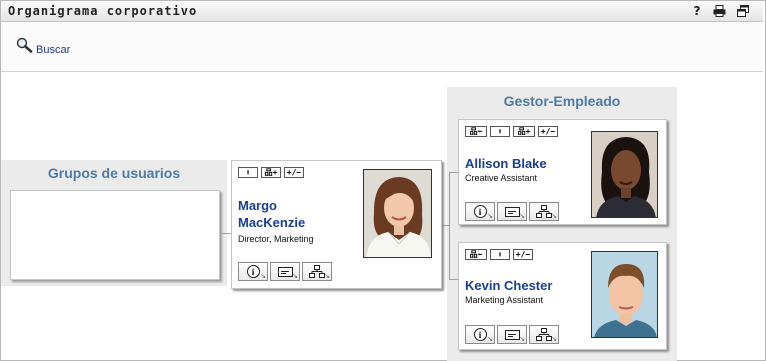 Image resolution: width=766 pixels, height=361 pixels. I want to click on card-actions: 品⬅ ⬆ +/−, so click(499, 254).